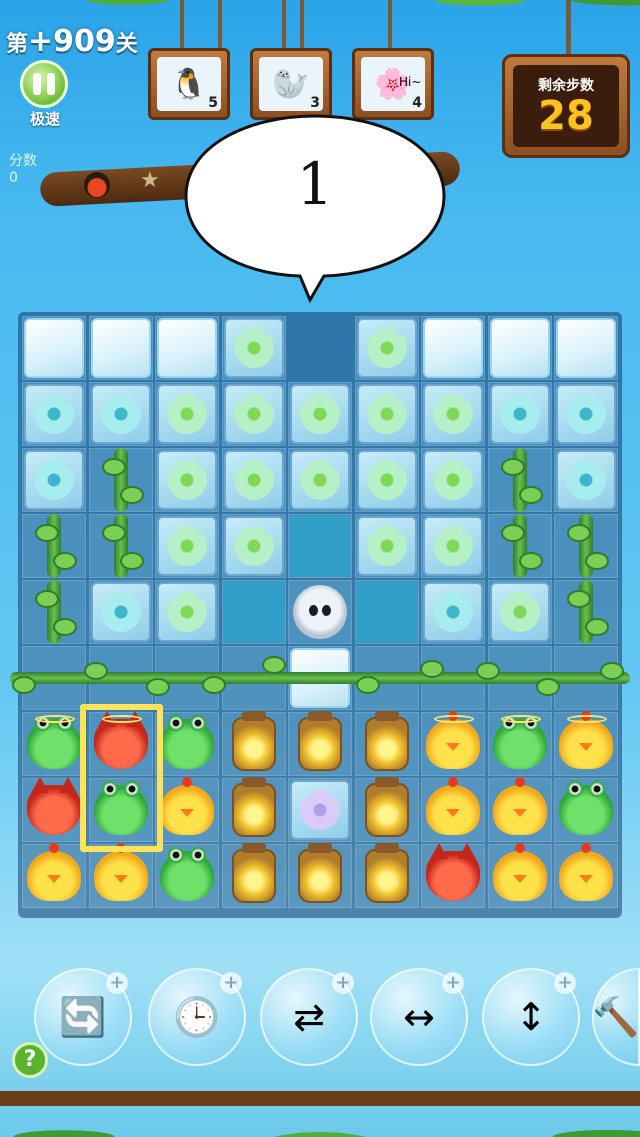 The image size is (640, 1137). I want to click on firefly-jar-icon, so click(320, 741).